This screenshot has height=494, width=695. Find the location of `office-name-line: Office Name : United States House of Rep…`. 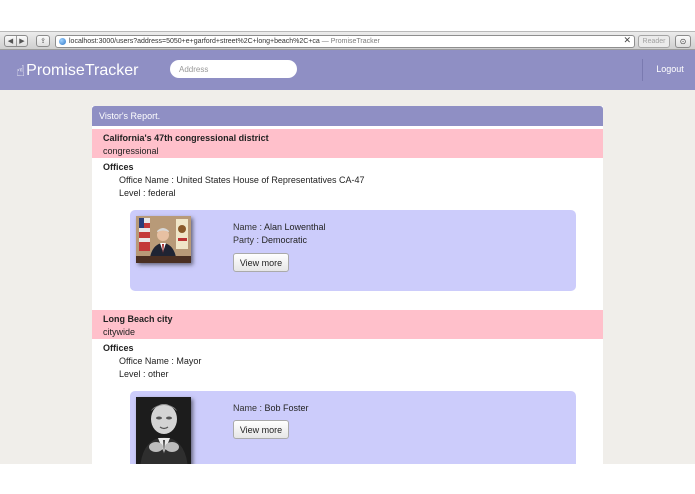

office-name-line: Office Name : United States House of Rep… is located at coordinates (241, 180).